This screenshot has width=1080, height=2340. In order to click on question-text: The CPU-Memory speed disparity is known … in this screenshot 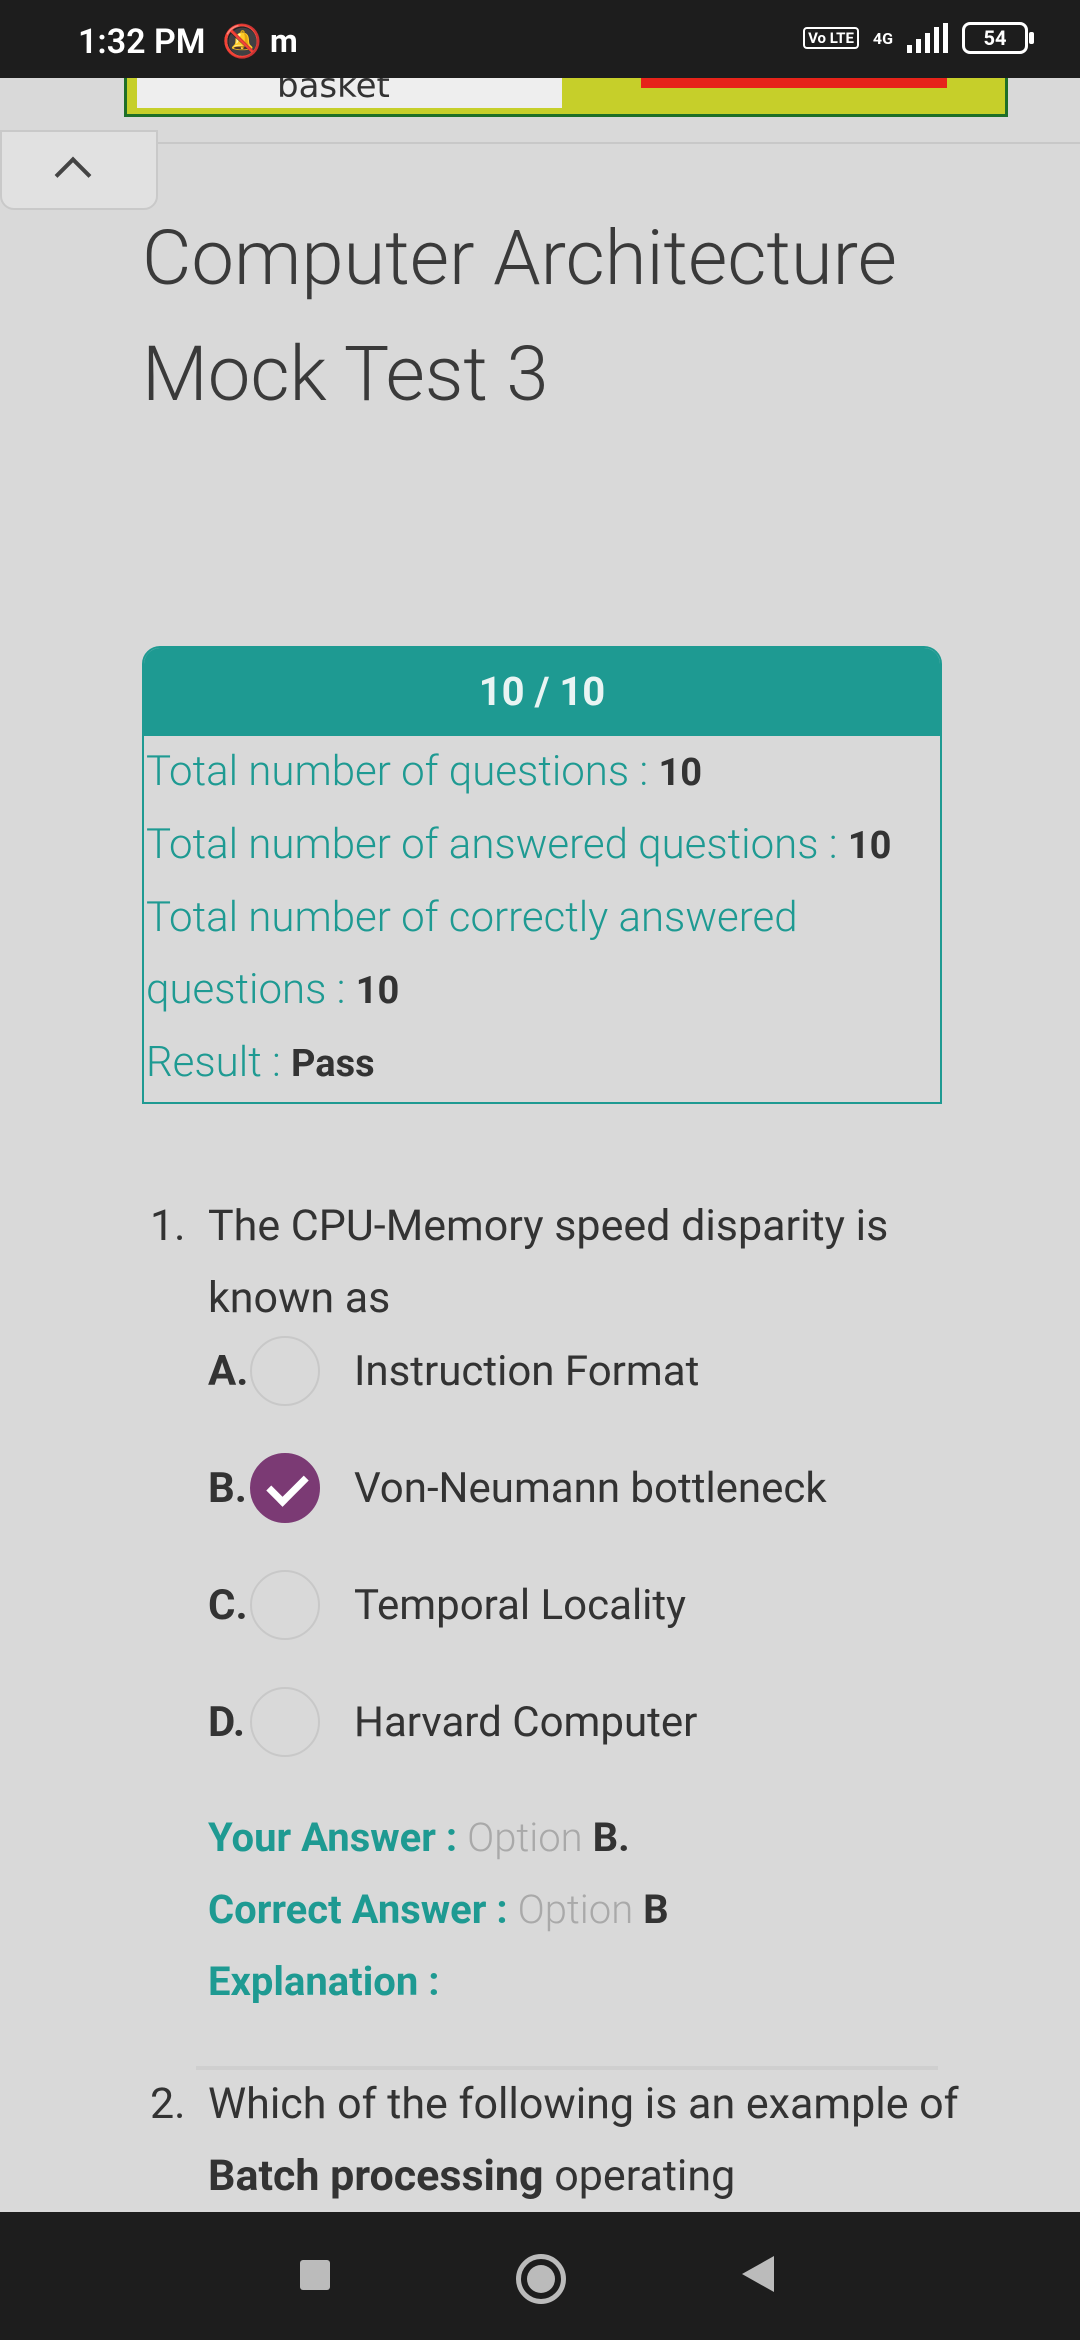, I will do `click(548, 1262)`.